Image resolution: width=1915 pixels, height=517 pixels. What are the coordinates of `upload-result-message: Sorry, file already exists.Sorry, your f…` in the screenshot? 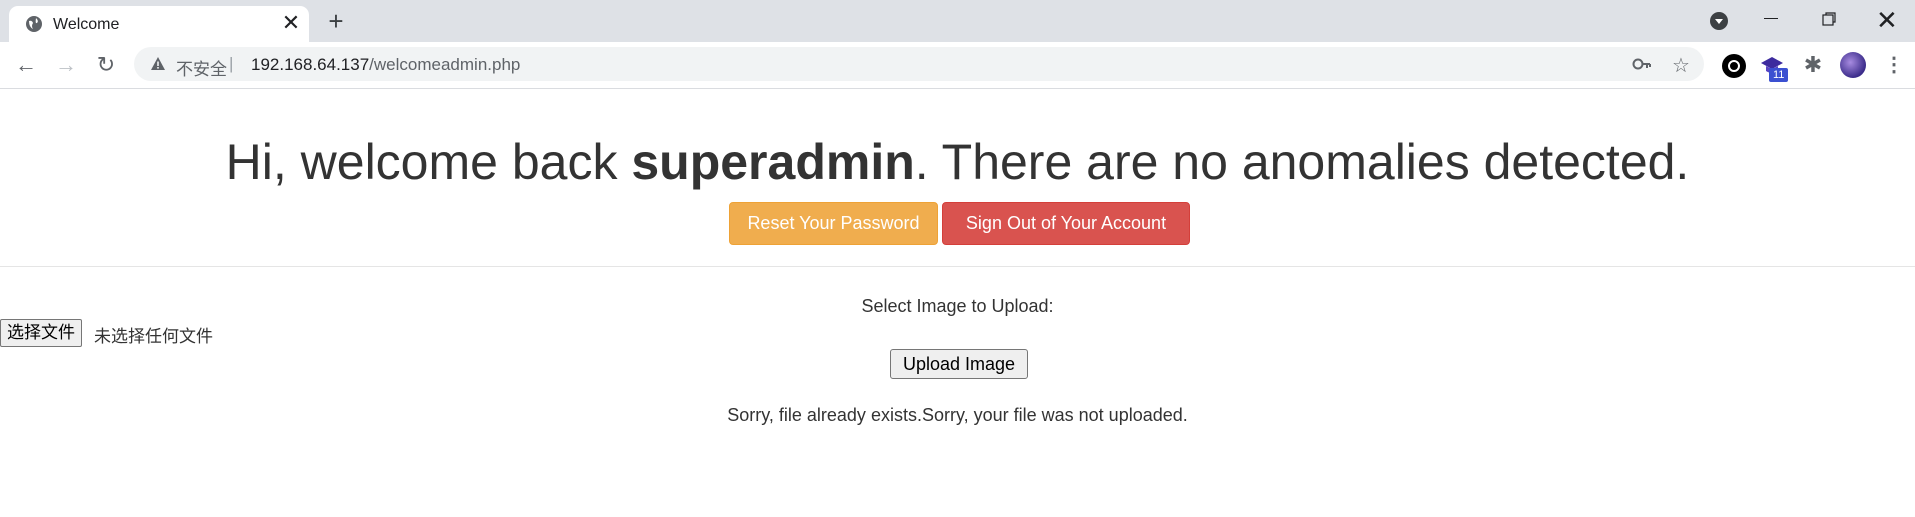 It's located at (957, 415).